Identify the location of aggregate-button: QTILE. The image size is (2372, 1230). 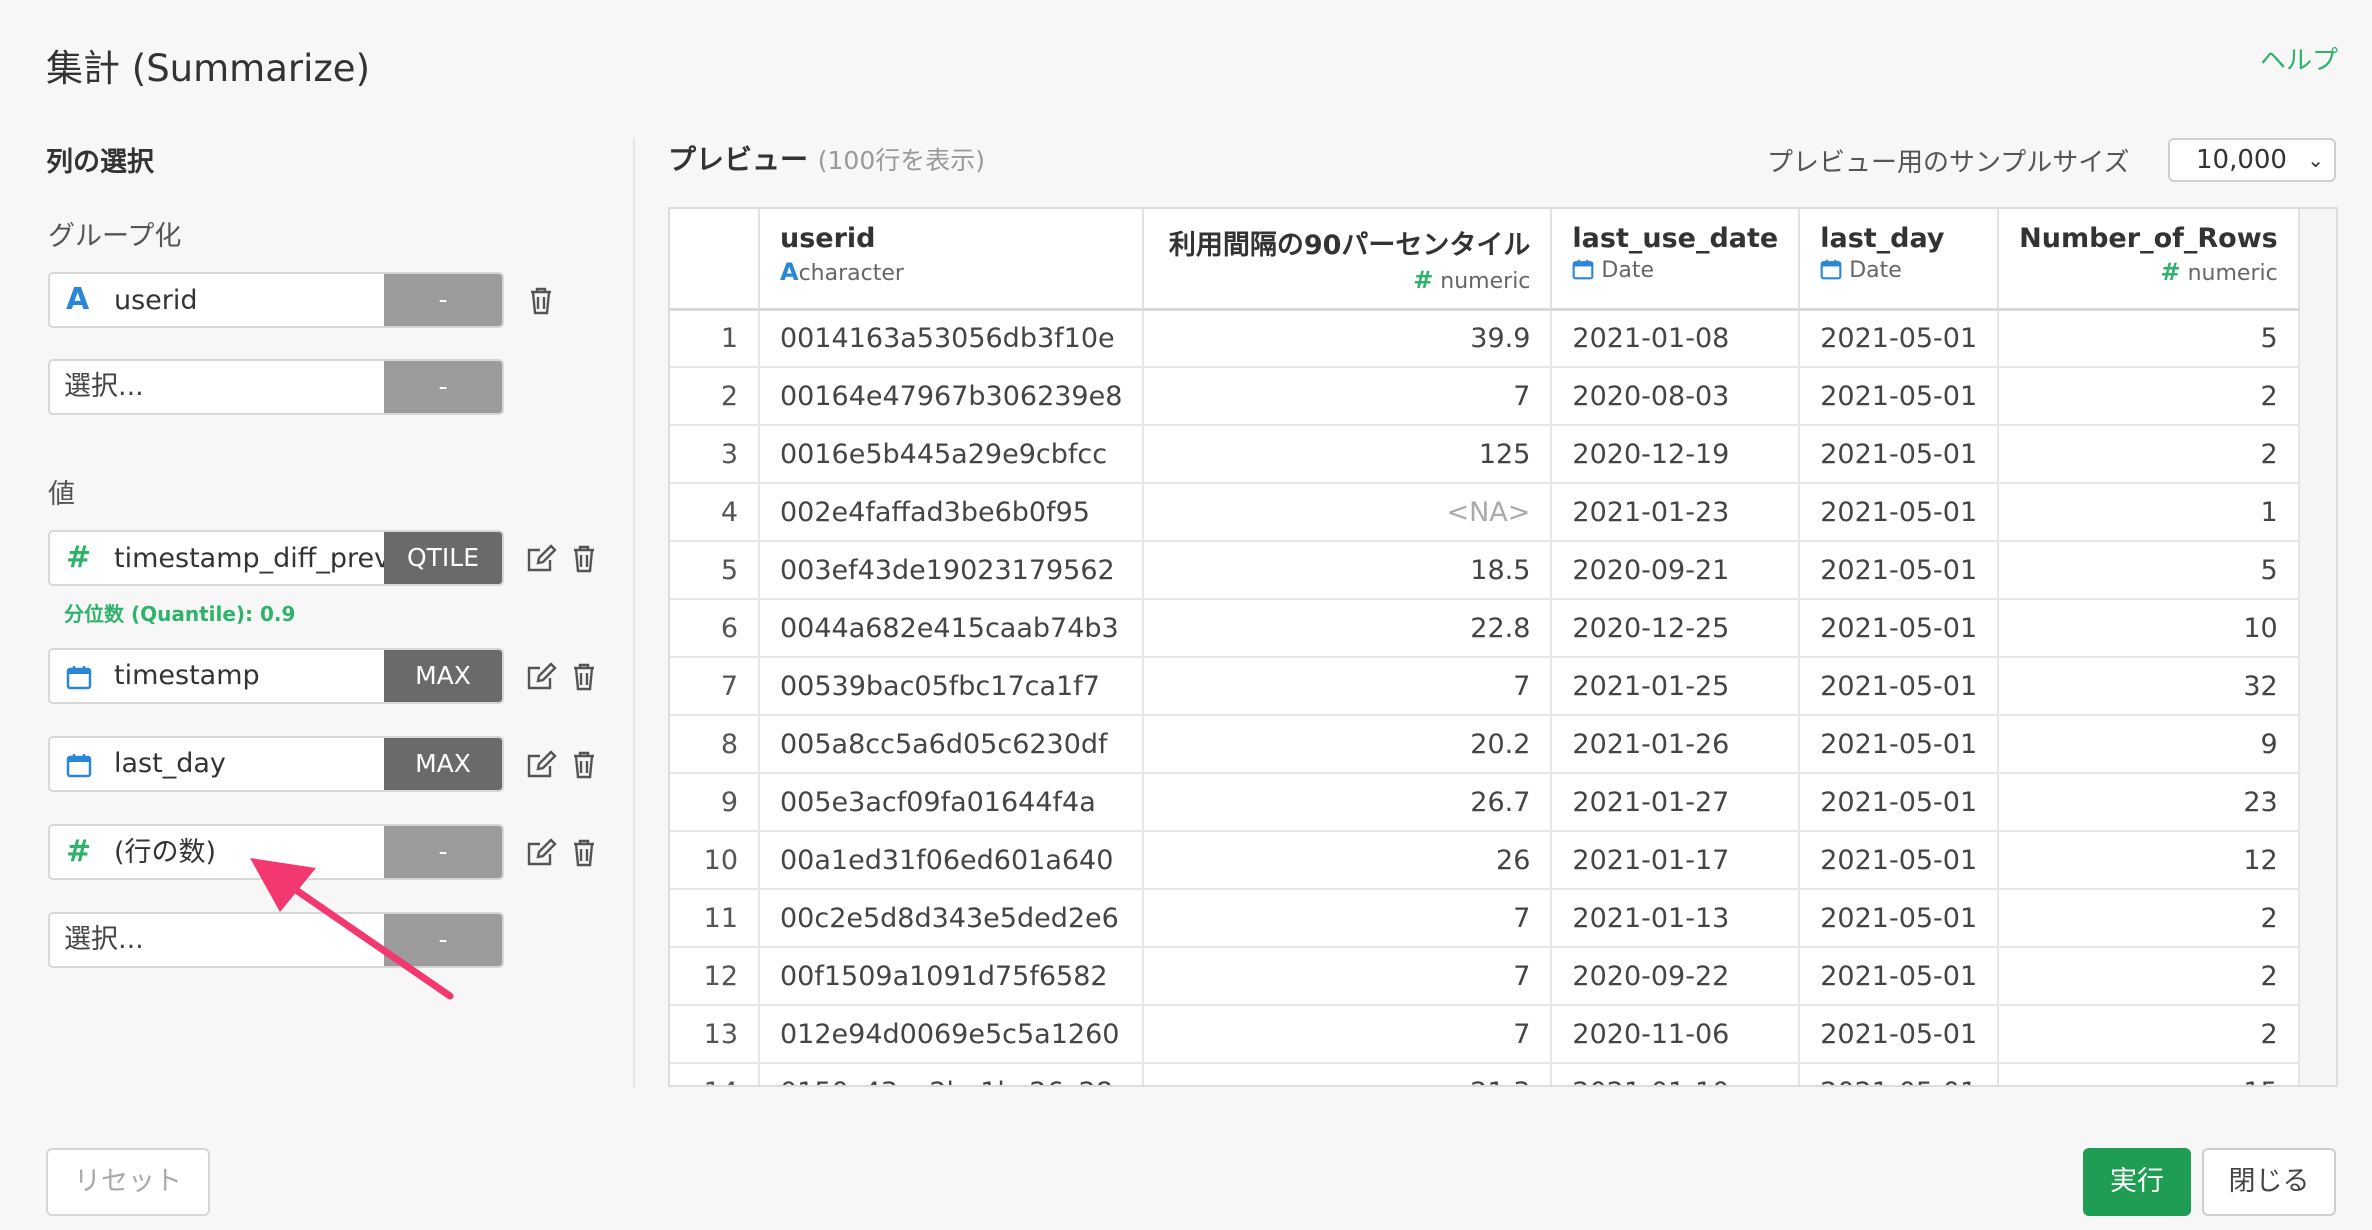
(443, 558).